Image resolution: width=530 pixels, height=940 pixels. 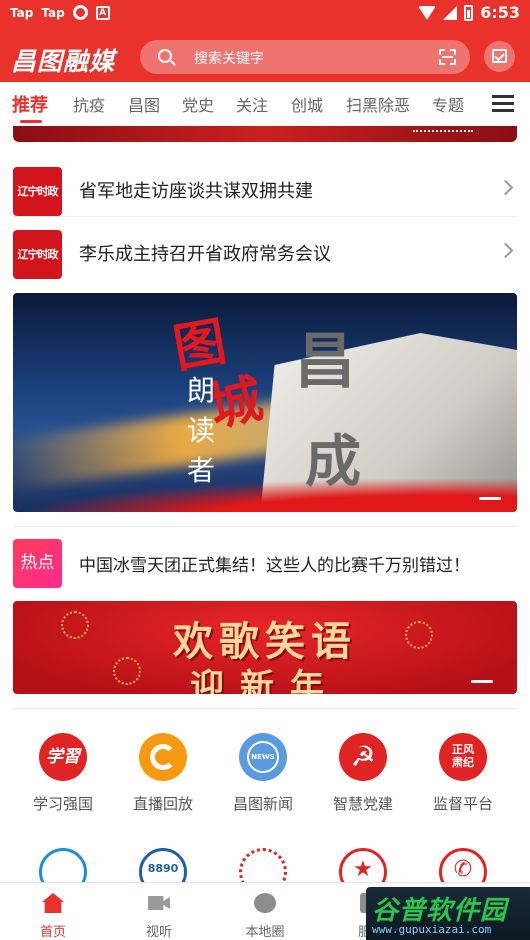 I want to click on grid-label: 智慧党建, so click(x=362, y=804).